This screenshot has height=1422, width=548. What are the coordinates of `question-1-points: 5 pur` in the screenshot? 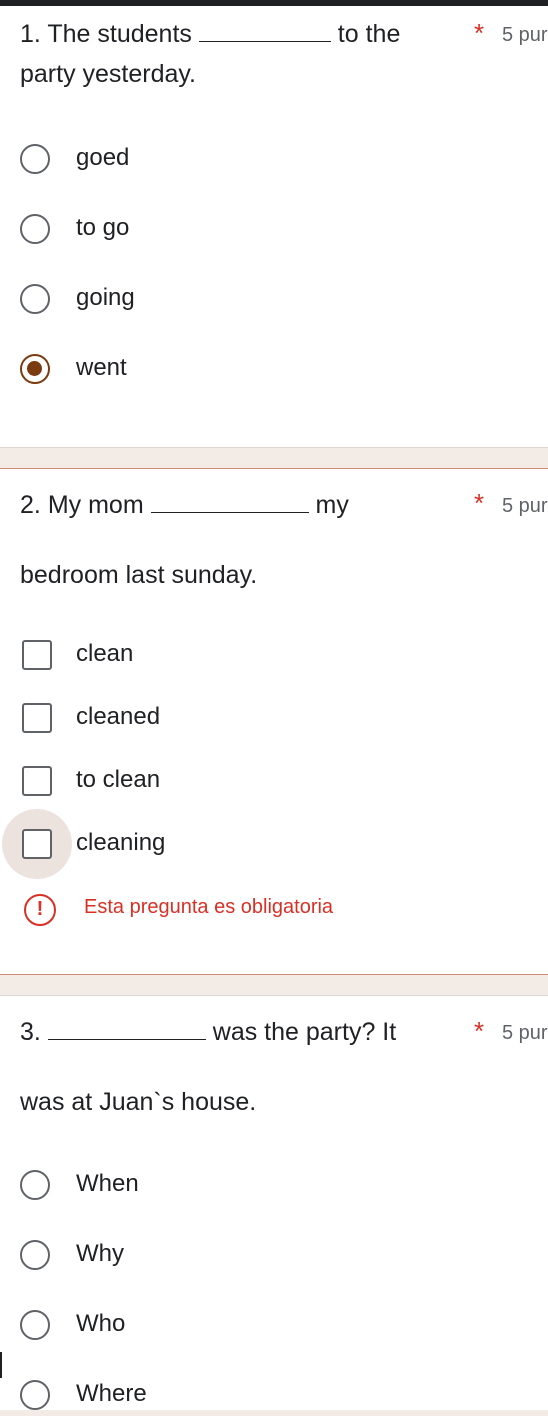 It's located at (525, 35).